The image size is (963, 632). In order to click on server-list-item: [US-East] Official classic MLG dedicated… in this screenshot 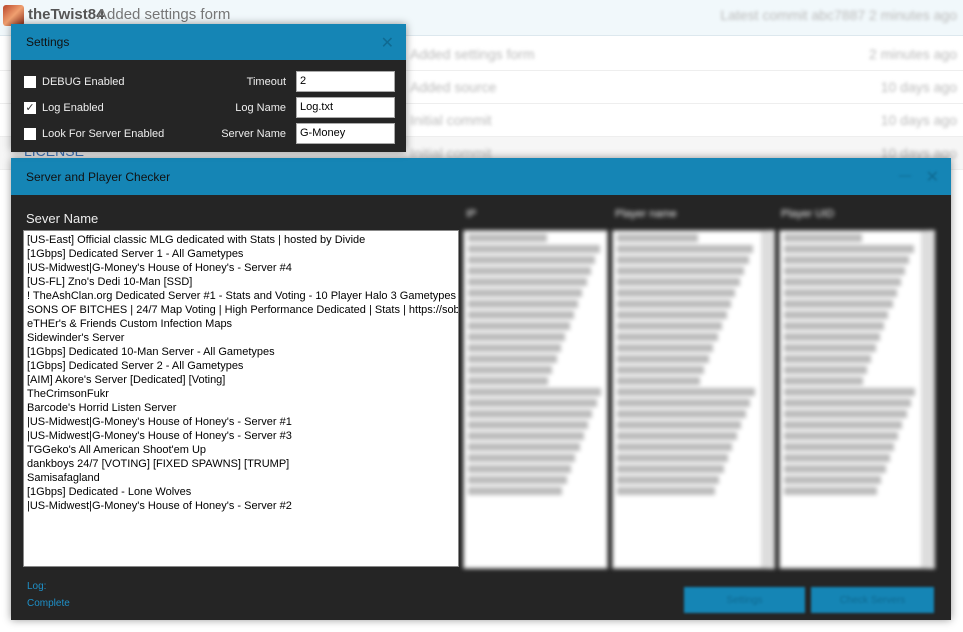, I will do `click(241, 240)`.